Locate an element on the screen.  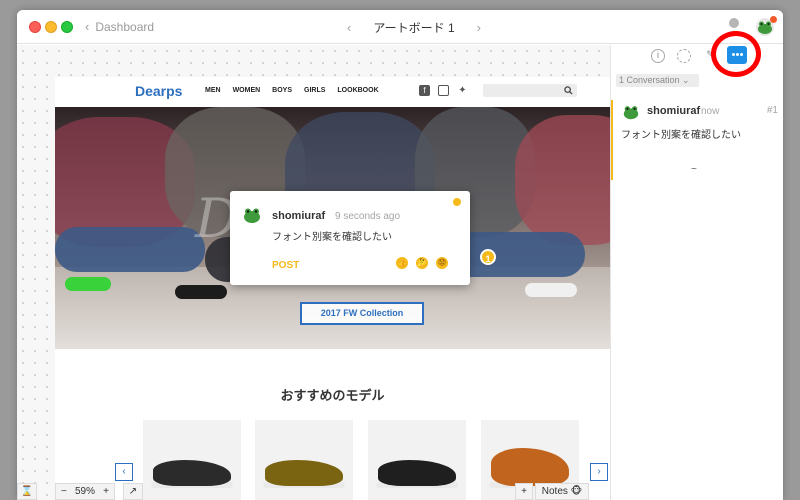
carousel-prev-button: ‹ is located at coordinates (124, 472).